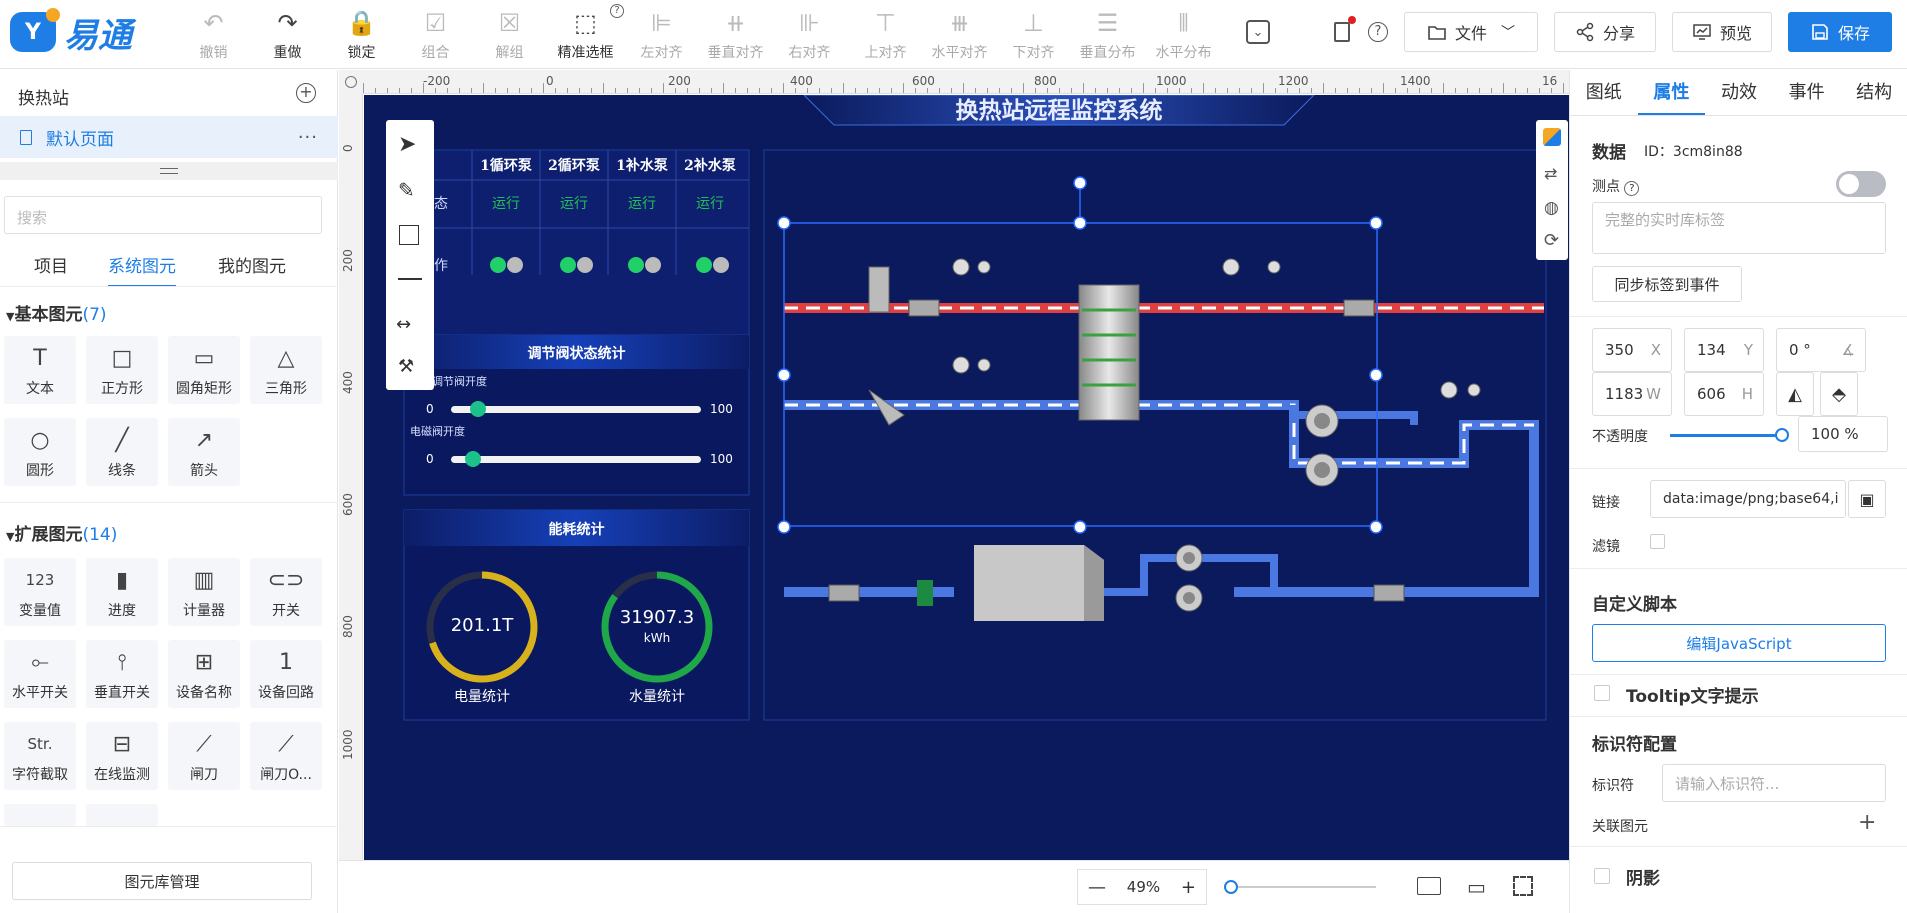 This screenshot has height=913, width=1907. Describe the element at coordinates (169, 171) in the screenshot. I see `splitter-handle` at that location.